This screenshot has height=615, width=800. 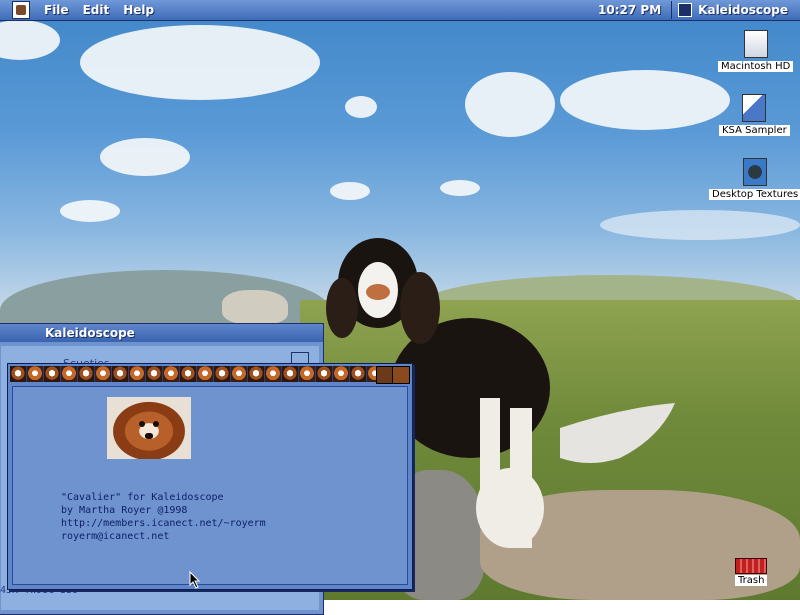 What do you see at coordinates (124, 510) in the screenshot?
I see `credit-line: by Martha Royer @1998` at bounding box center [124, 510].